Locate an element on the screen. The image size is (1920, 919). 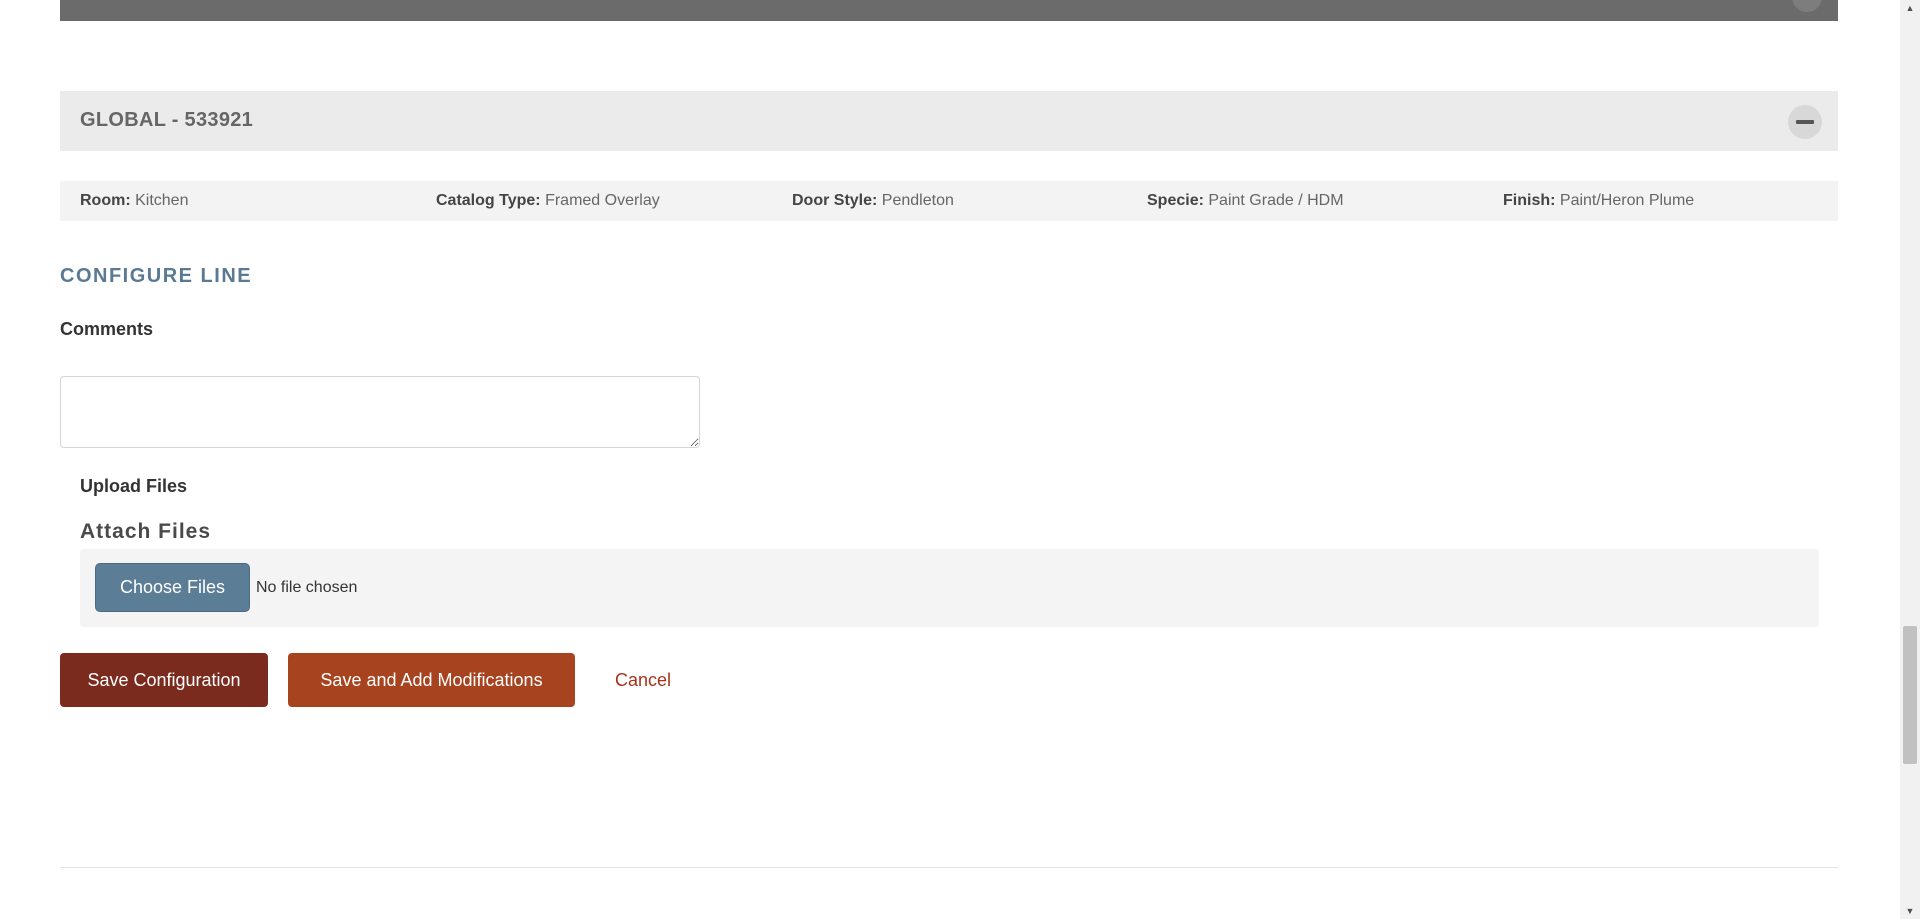
collapse-button is located at coordinates (1805, 122).